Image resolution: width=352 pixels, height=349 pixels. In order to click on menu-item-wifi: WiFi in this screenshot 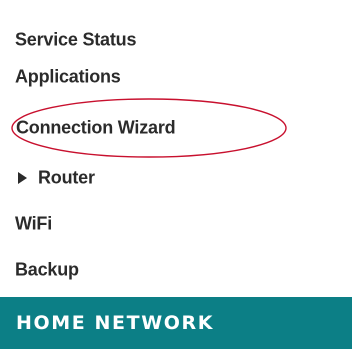, I will do `click(176, 224)`.